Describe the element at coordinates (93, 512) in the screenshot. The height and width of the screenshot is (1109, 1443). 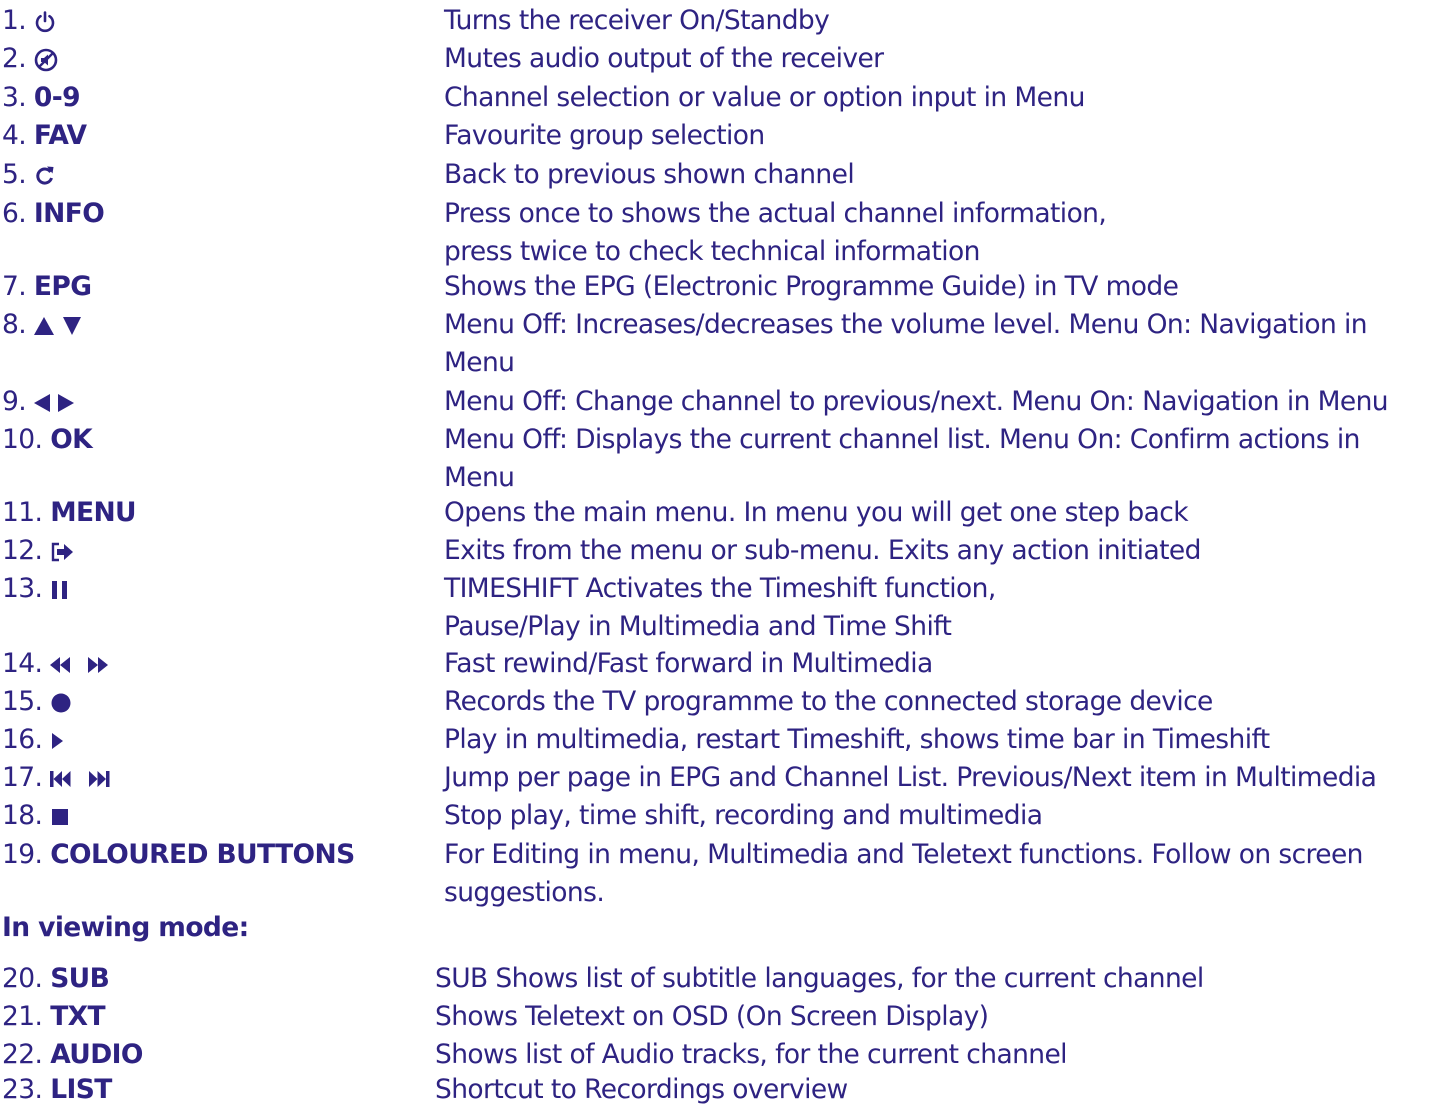
I see `key-label: MENU` at that location.